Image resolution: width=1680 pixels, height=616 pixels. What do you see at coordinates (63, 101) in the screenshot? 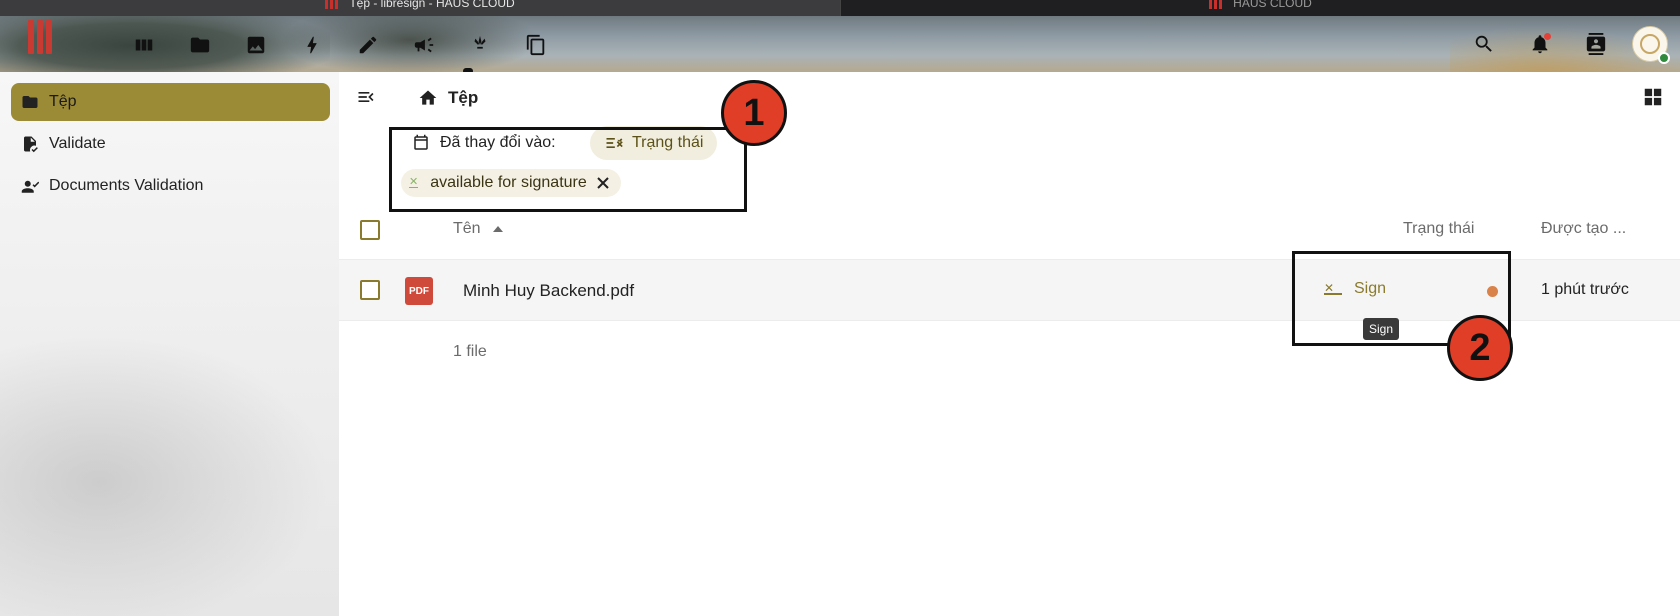
I see `sidebar-item-label: Tệp` at bounding box center [63, 101].